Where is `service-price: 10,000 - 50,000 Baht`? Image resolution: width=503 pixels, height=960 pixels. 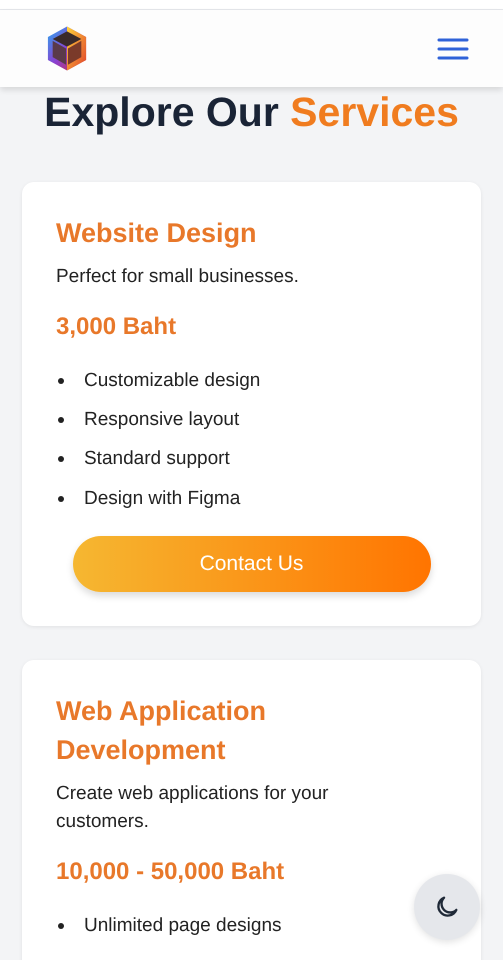 service-price: 10,000 - 50,000 Baht is located at coordinates (171, 872).